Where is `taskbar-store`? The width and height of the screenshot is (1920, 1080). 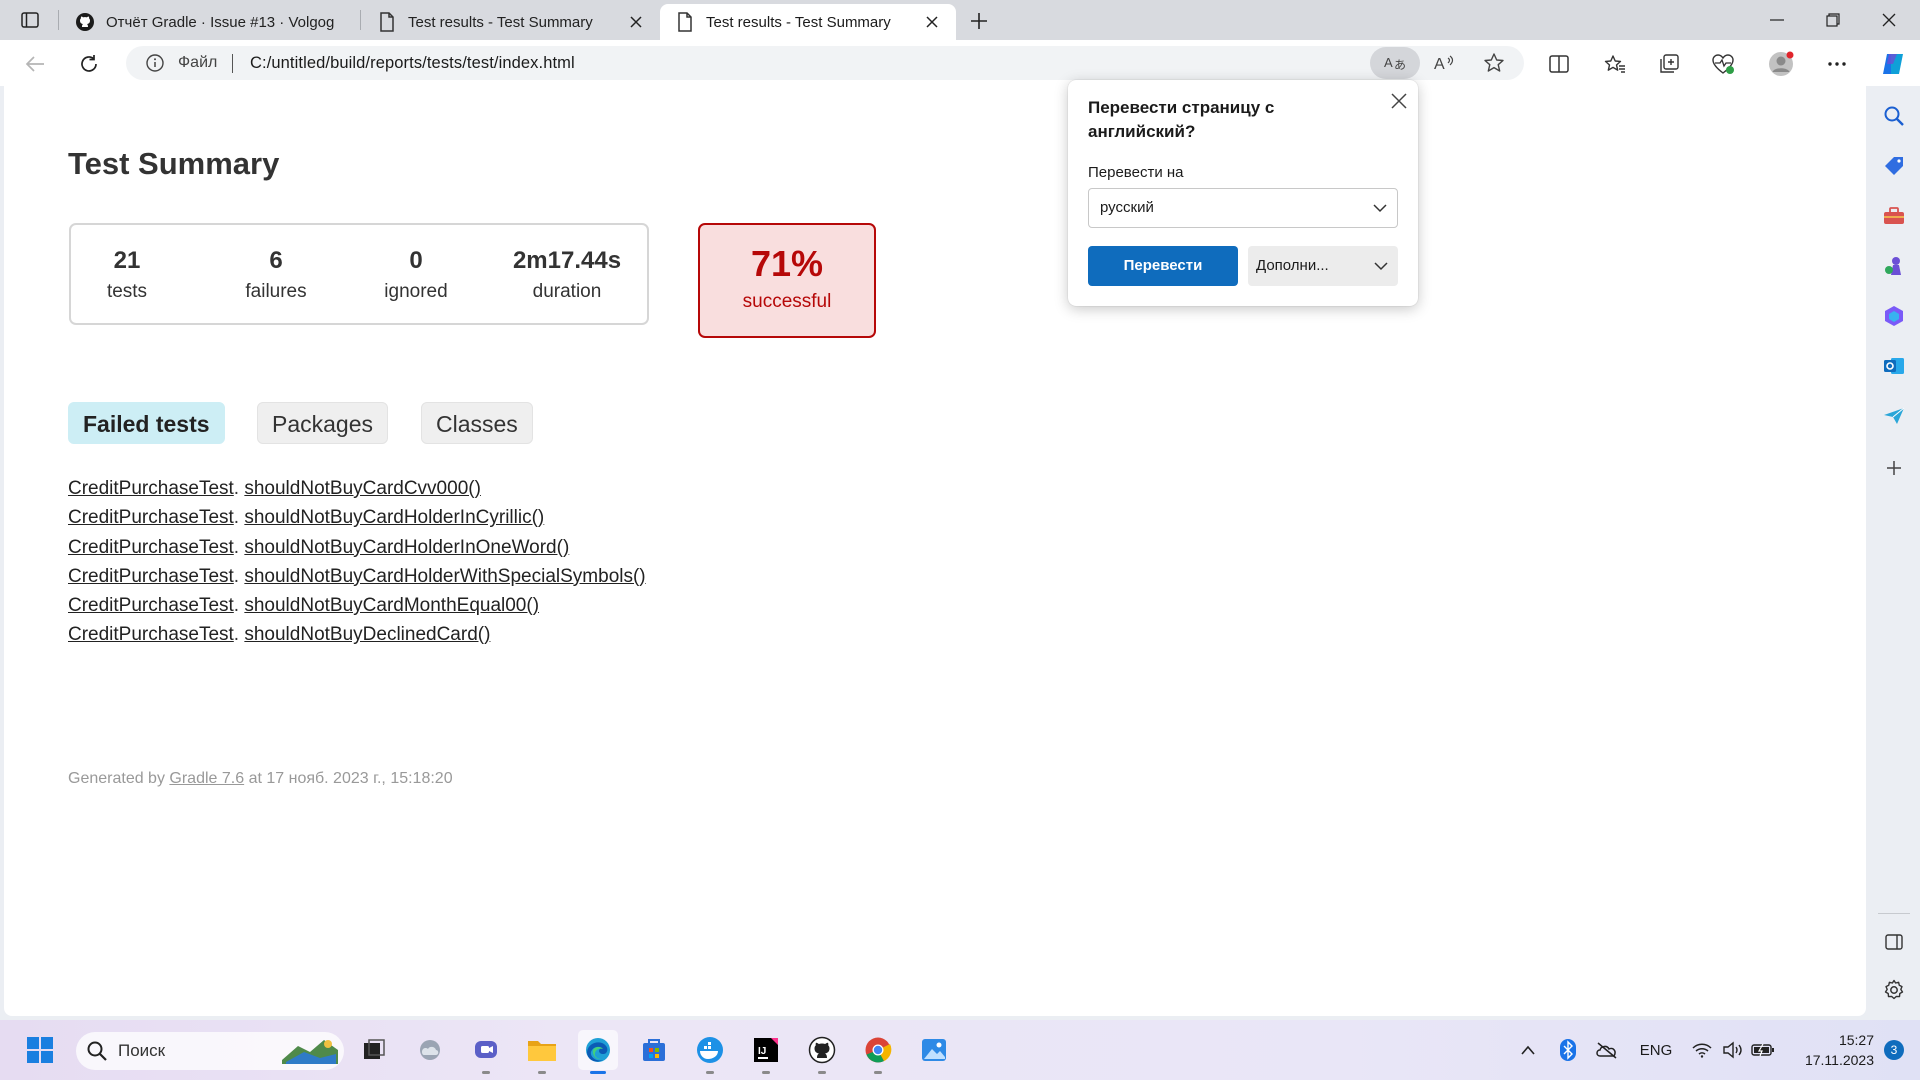 taskbar-store is located at coordinates (654, 1050).